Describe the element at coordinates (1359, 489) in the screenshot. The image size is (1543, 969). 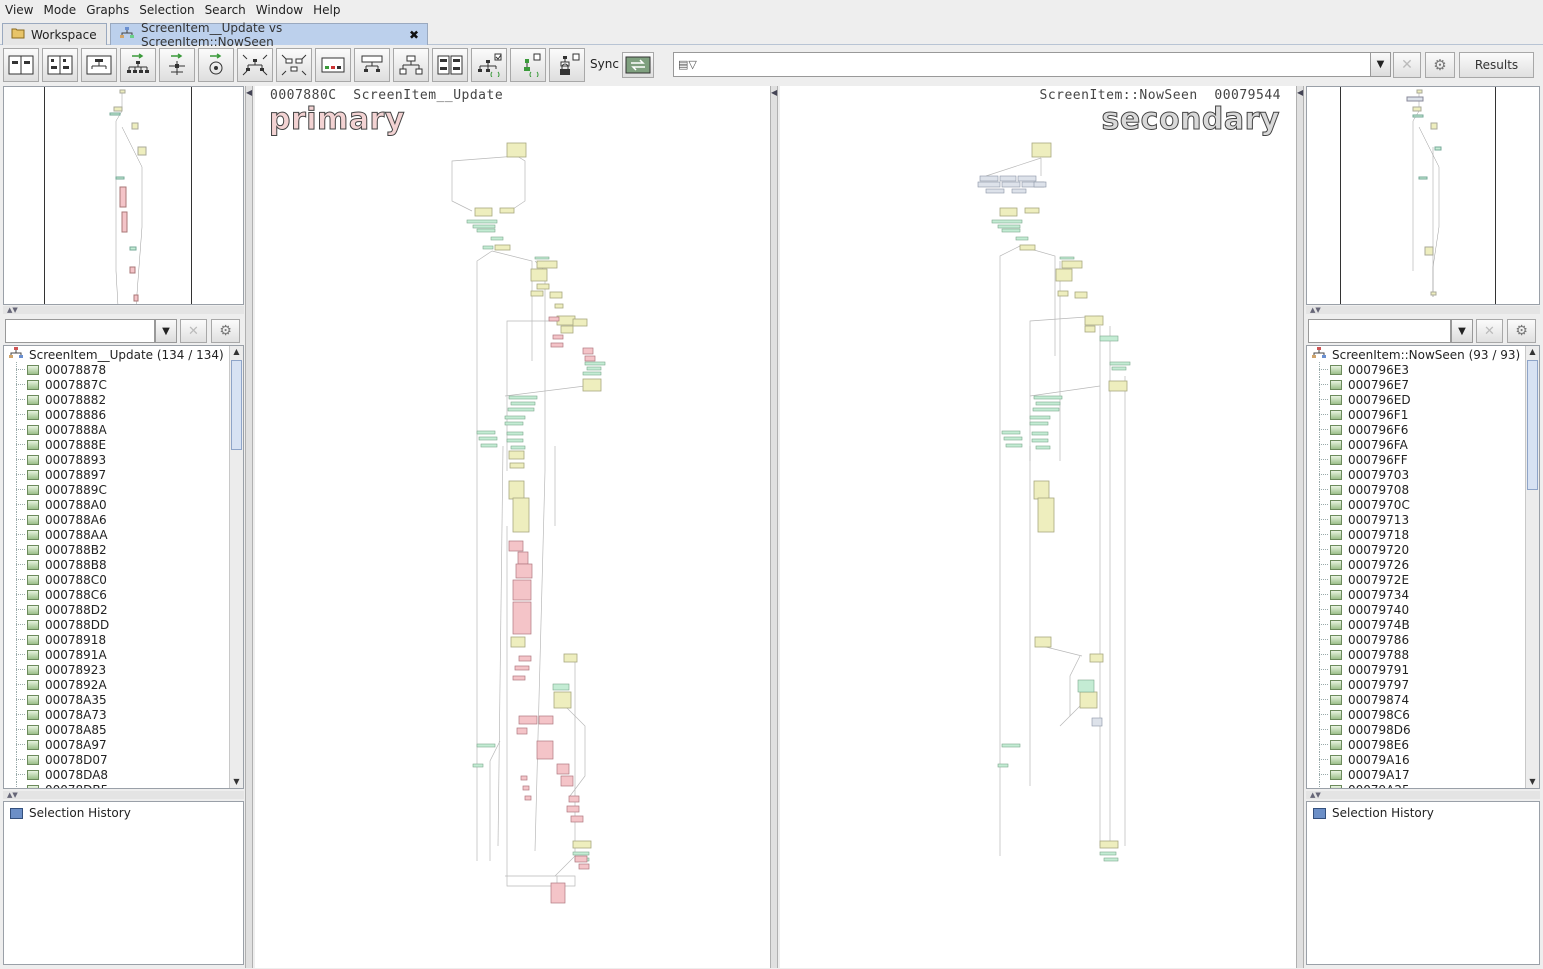
I see `tree-item: 00079708` at that location.